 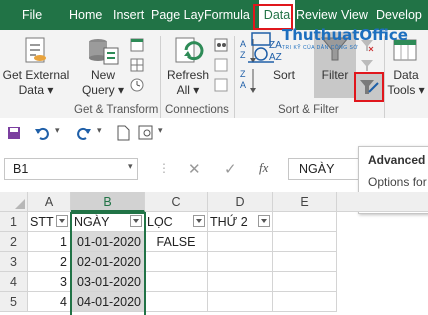 I want to click on cancel-icon: ✕, so click(x=194, y=169).